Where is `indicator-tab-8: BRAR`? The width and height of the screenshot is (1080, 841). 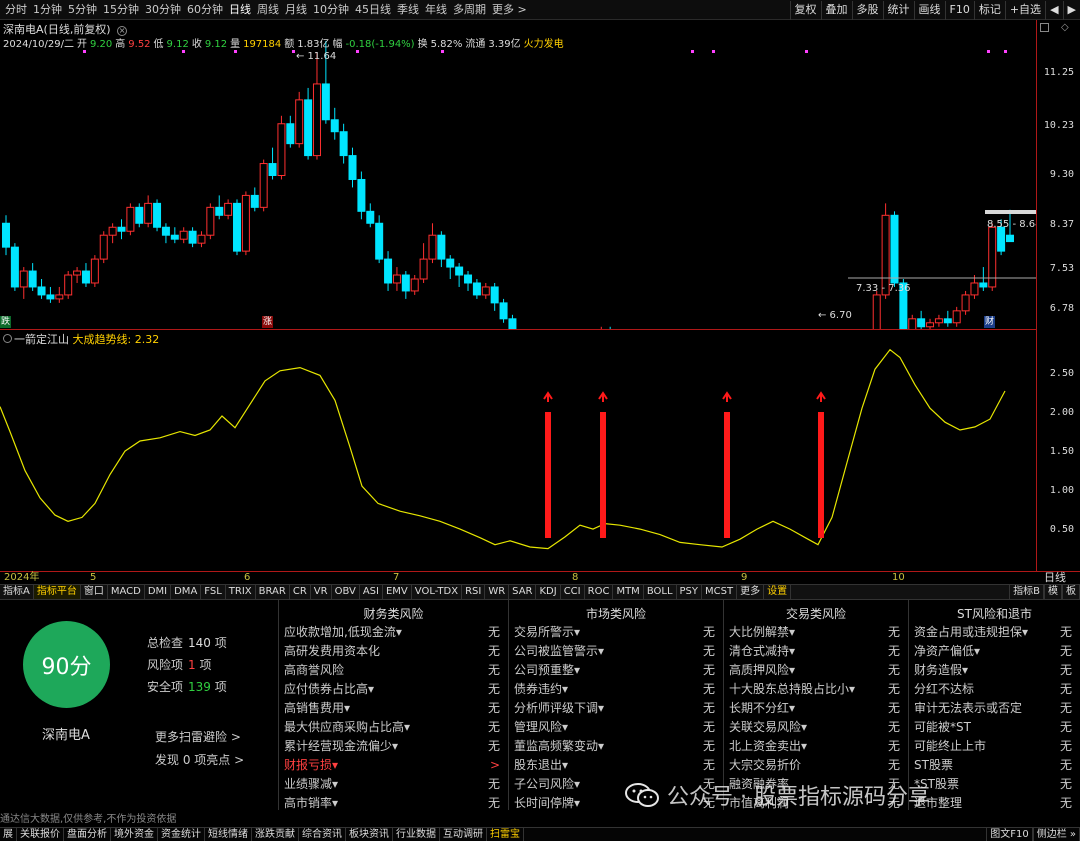
indicator-tab-8: BRAR is located at coordinates (273, 592).